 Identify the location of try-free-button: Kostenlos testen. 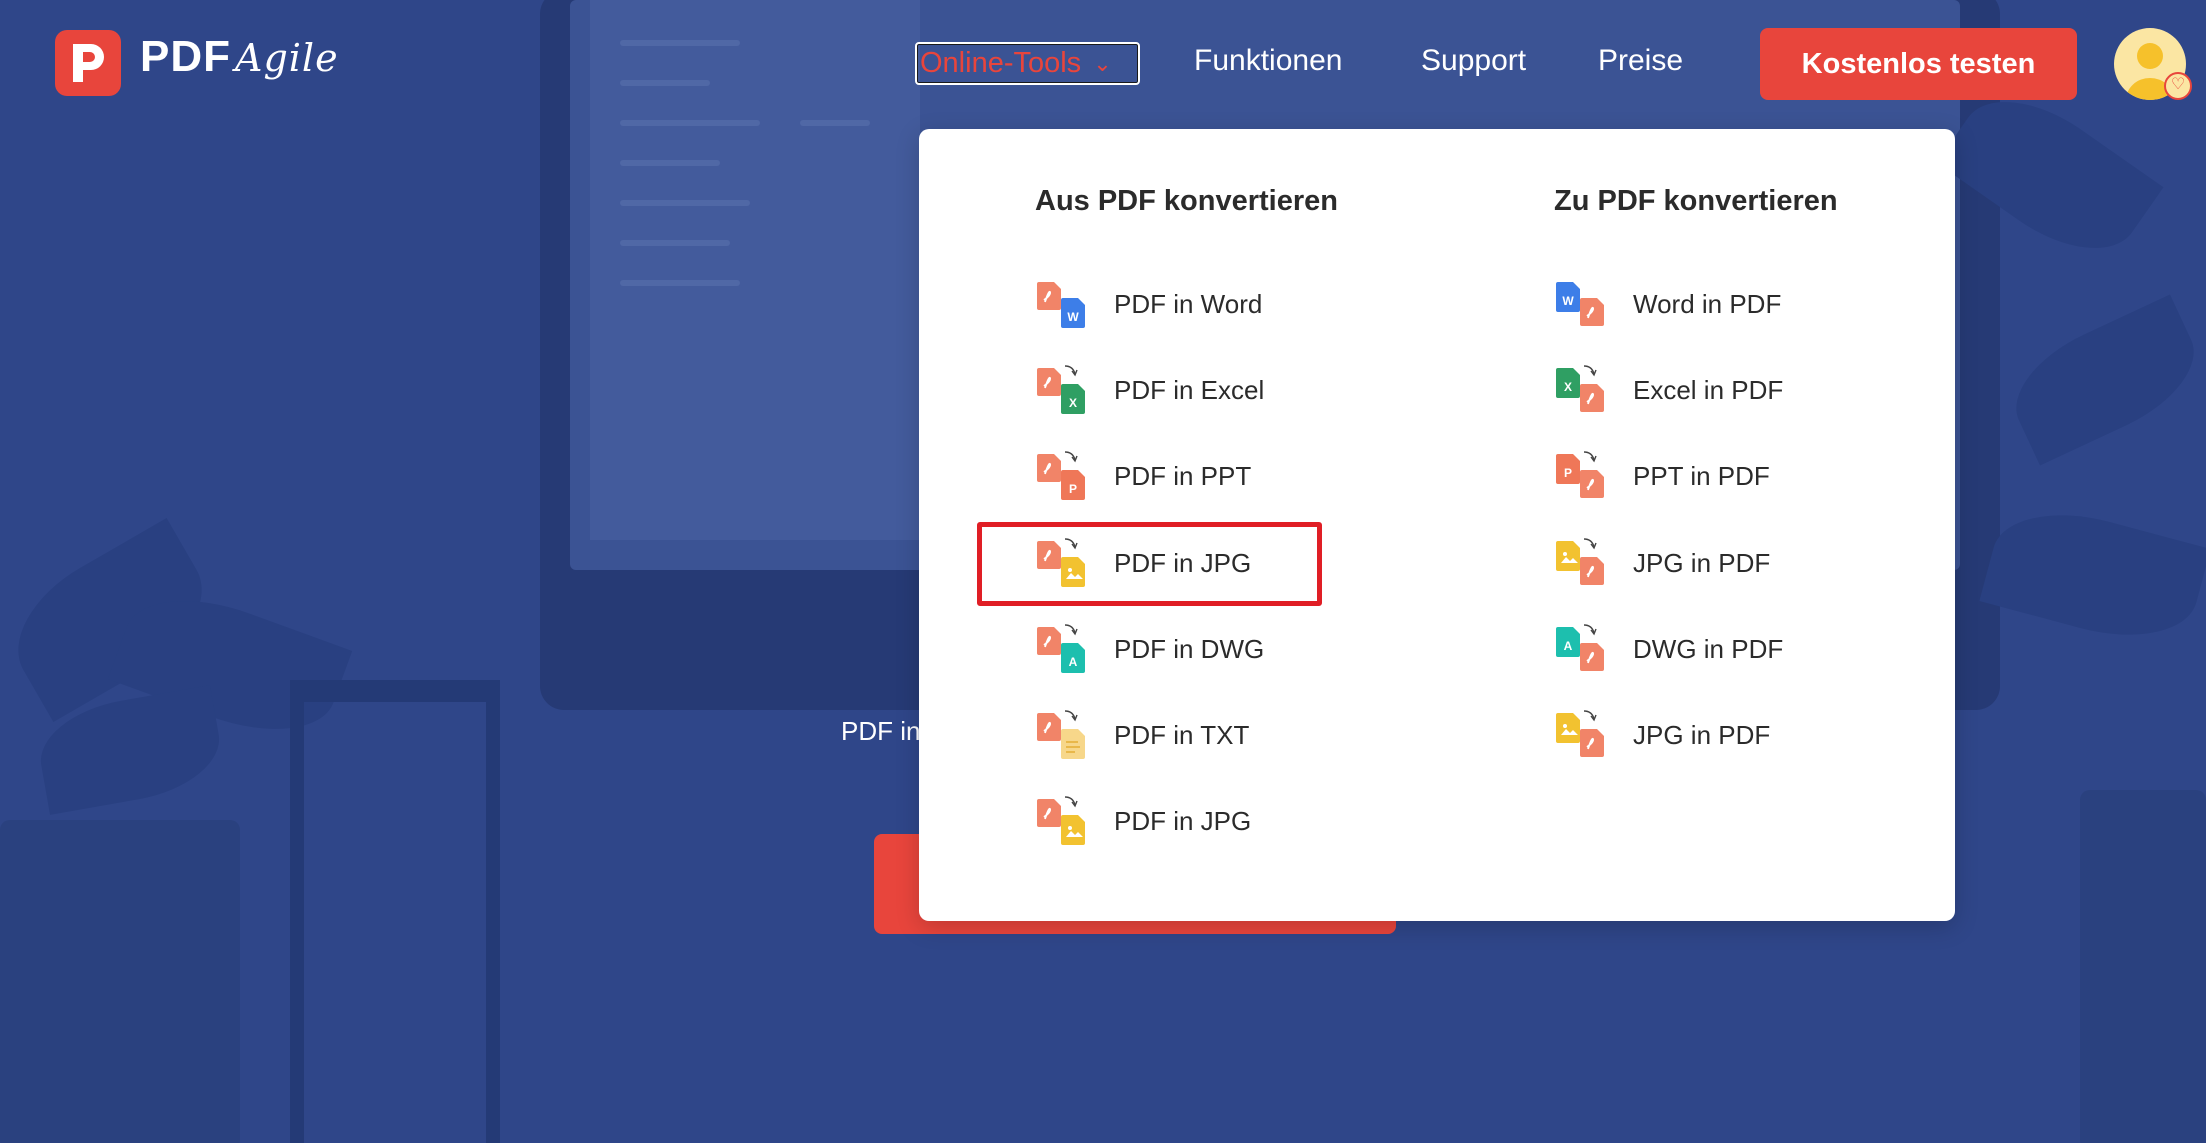
(1918, 64).